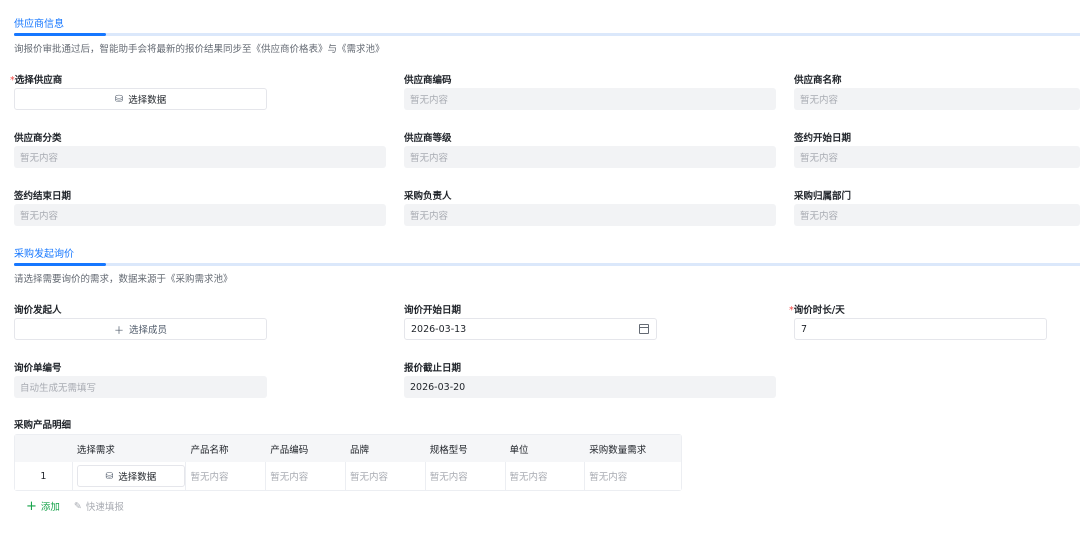  What do you see at coordinates (546, 476) in the screenshot?
I see `row-unit: 暂无内容` at bounding box center [546, 476].